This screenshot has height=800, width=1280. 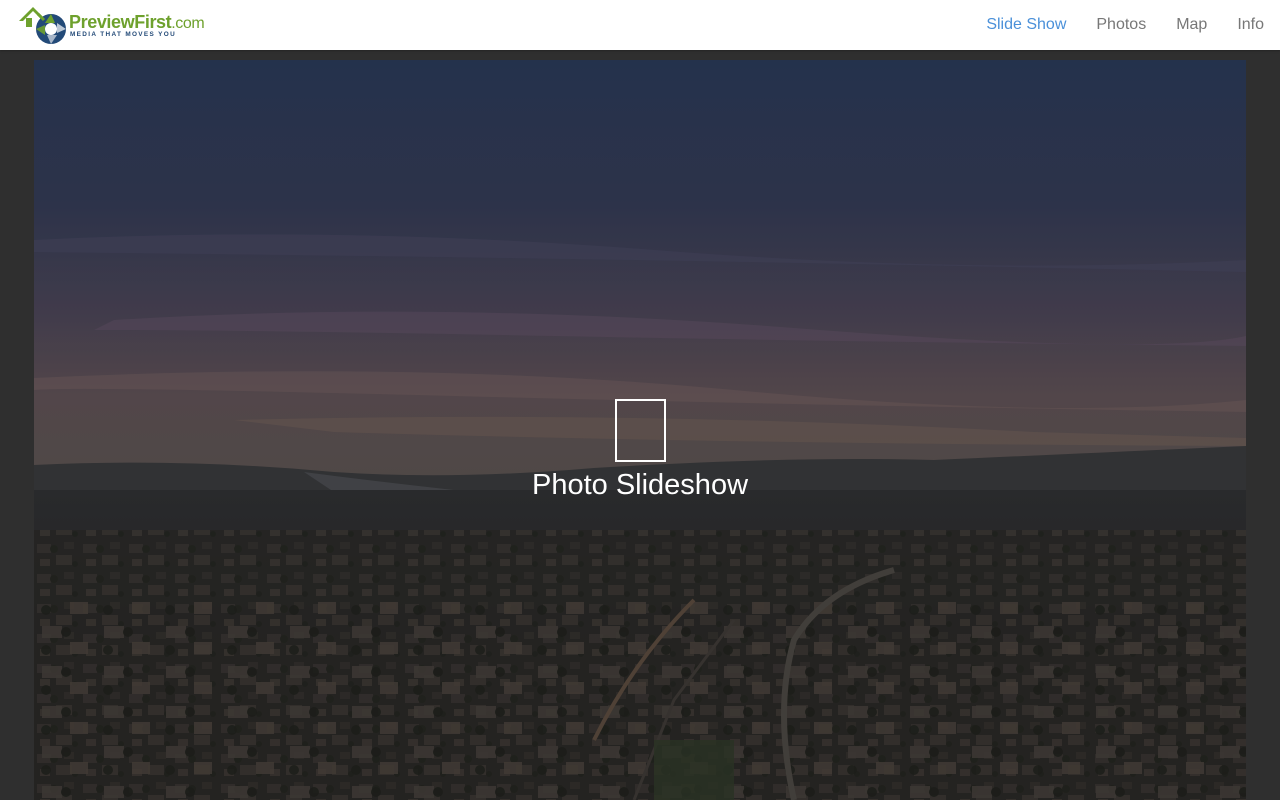 I want to click on main-nav: Slide Show Photos Map Info, so click(x=1110, y=25).